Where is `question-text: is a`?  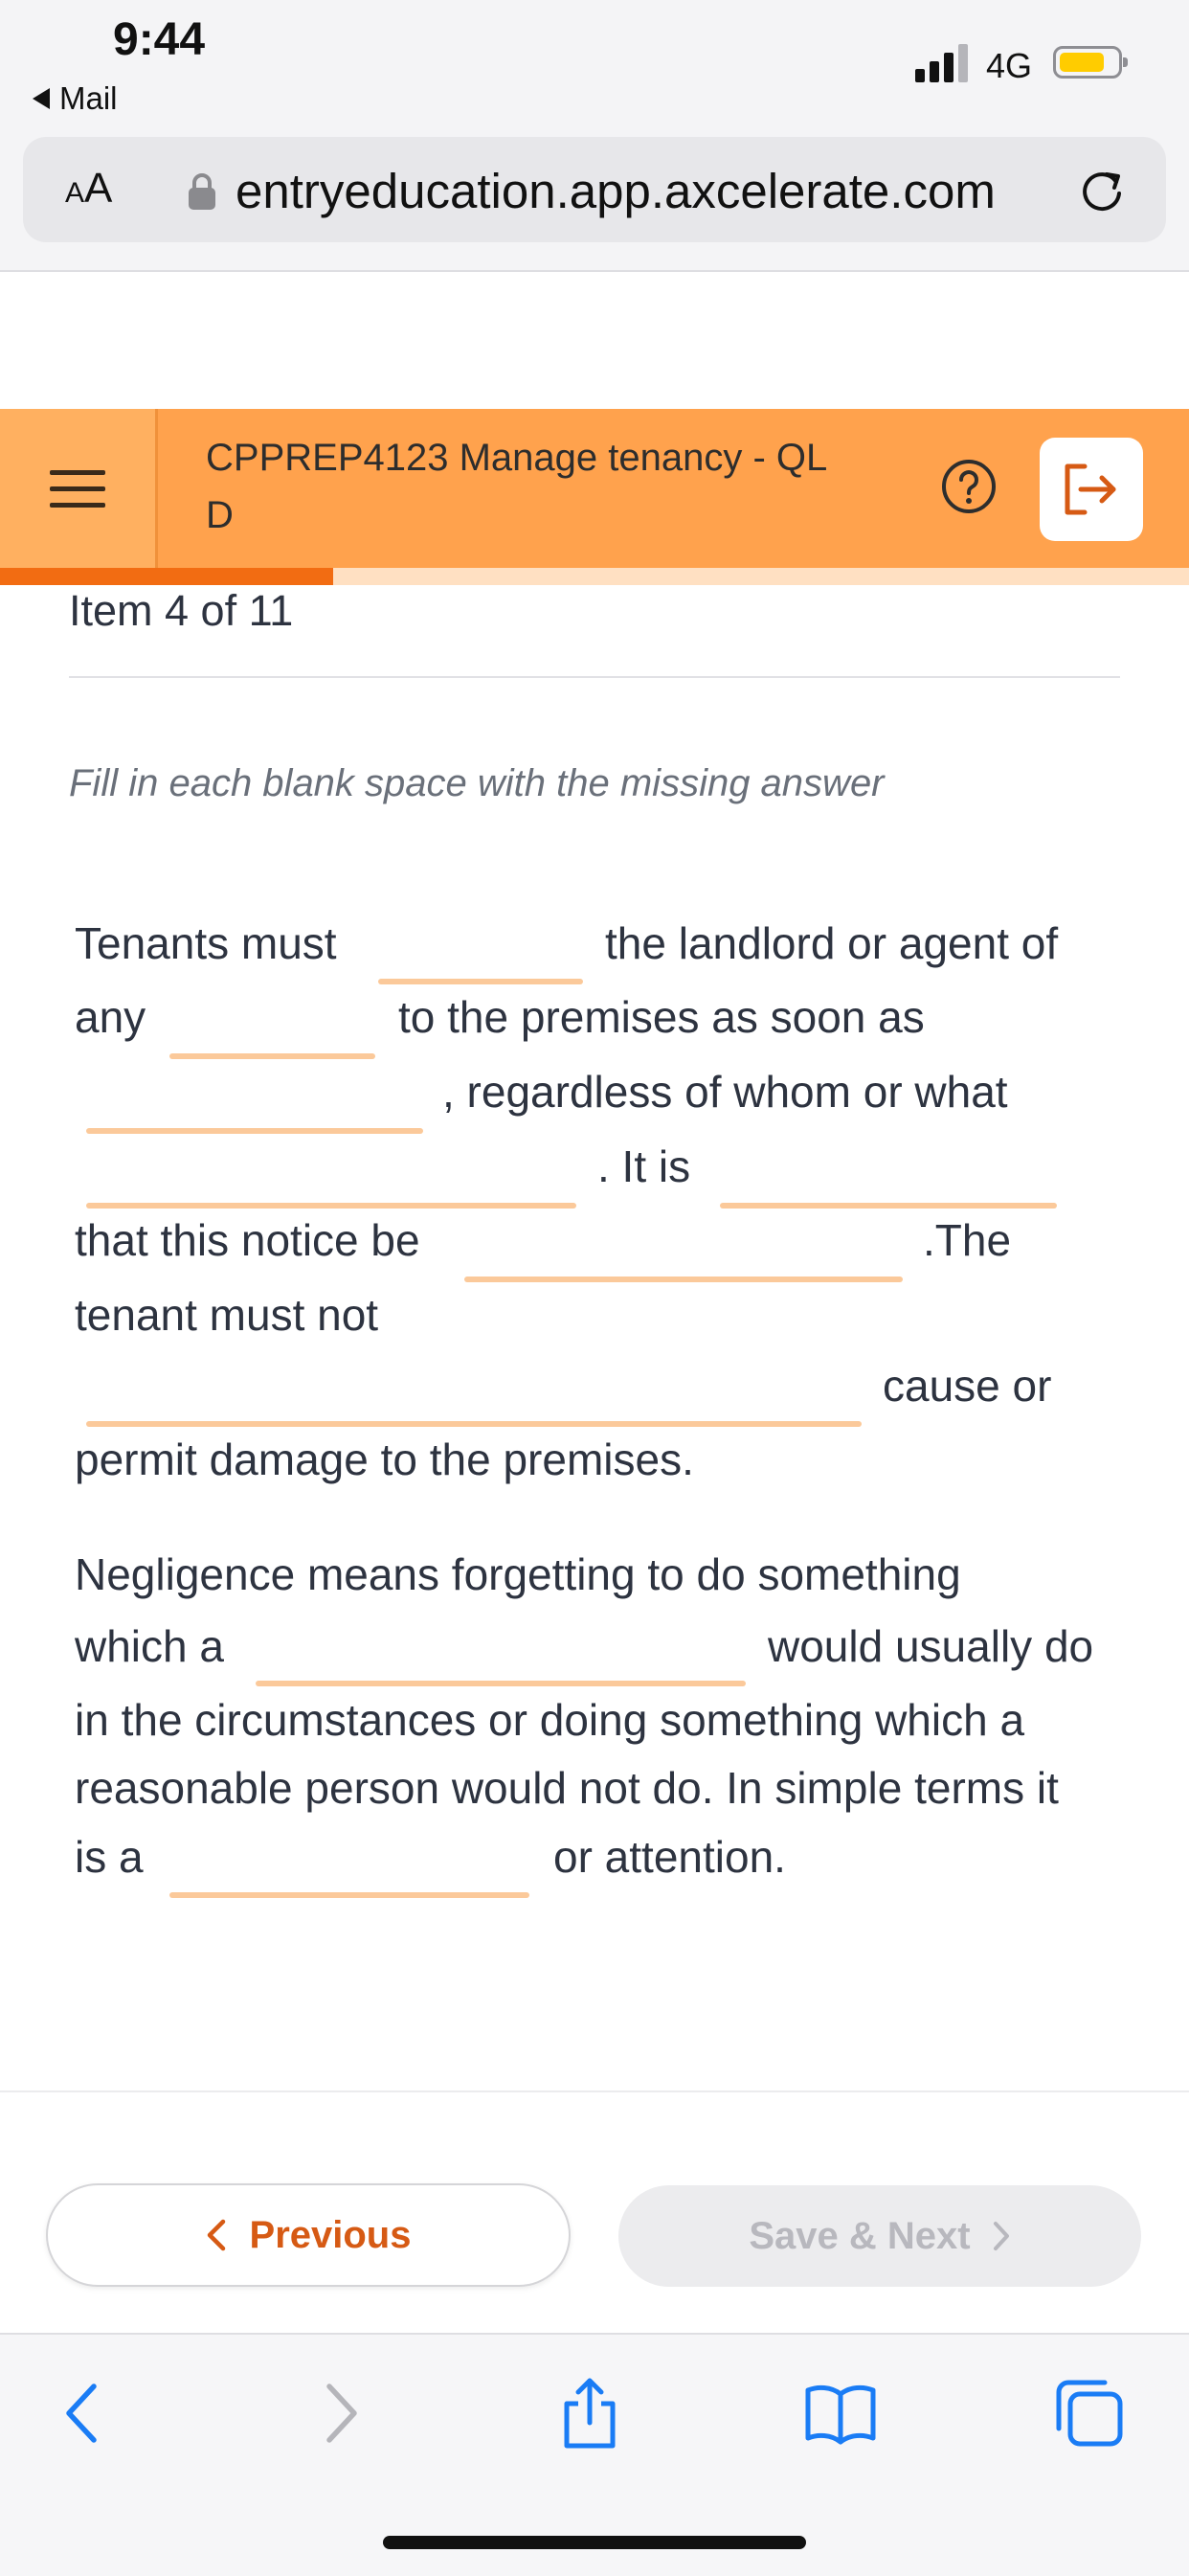
question-text: is a is located at coordinates (109, 1857).